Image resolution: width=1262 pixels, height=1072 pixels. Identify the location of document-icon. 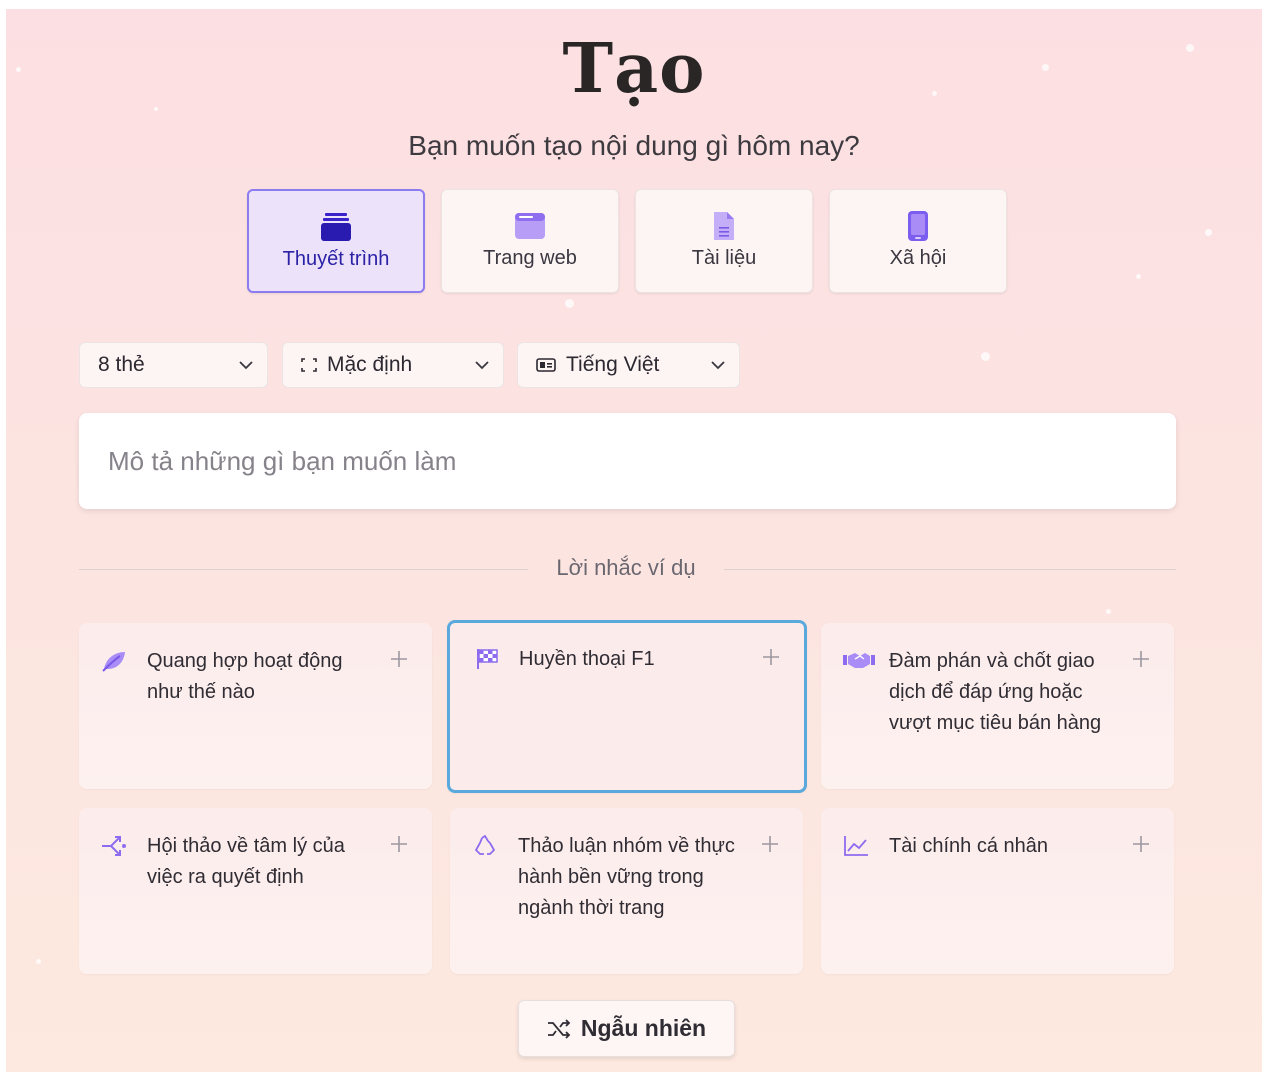
(724, 226).